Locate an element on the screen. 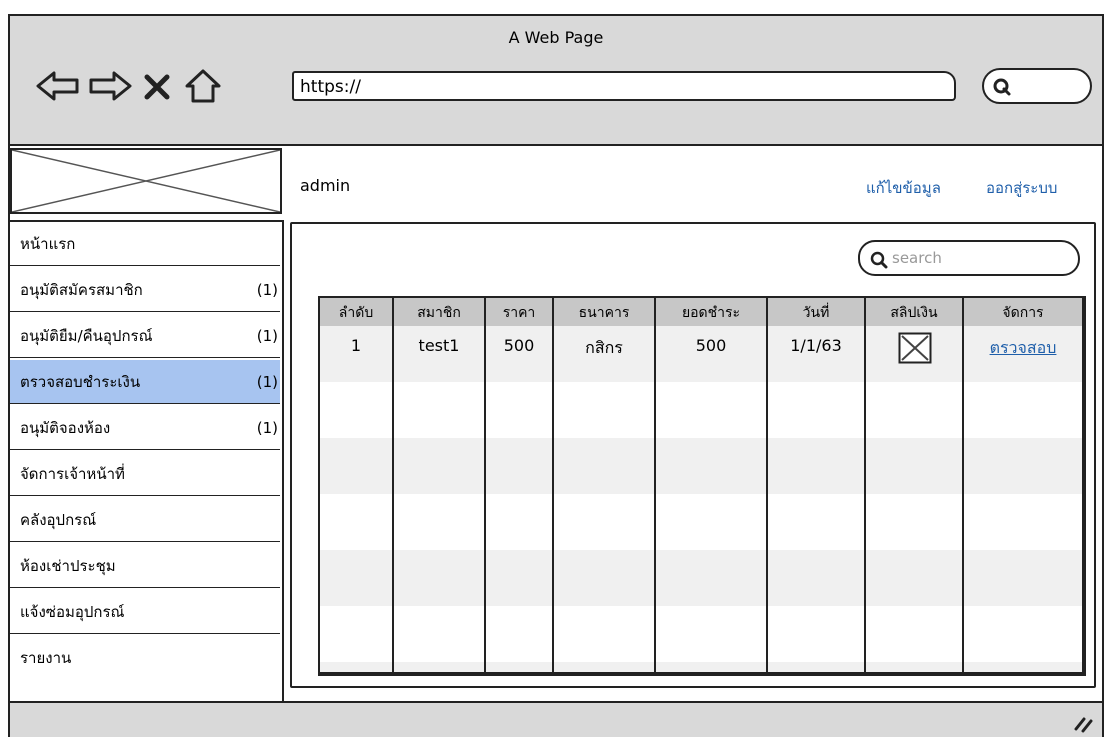 This screenshot has height=737, width=1106. home-icon is located at coordinates (203, 86).